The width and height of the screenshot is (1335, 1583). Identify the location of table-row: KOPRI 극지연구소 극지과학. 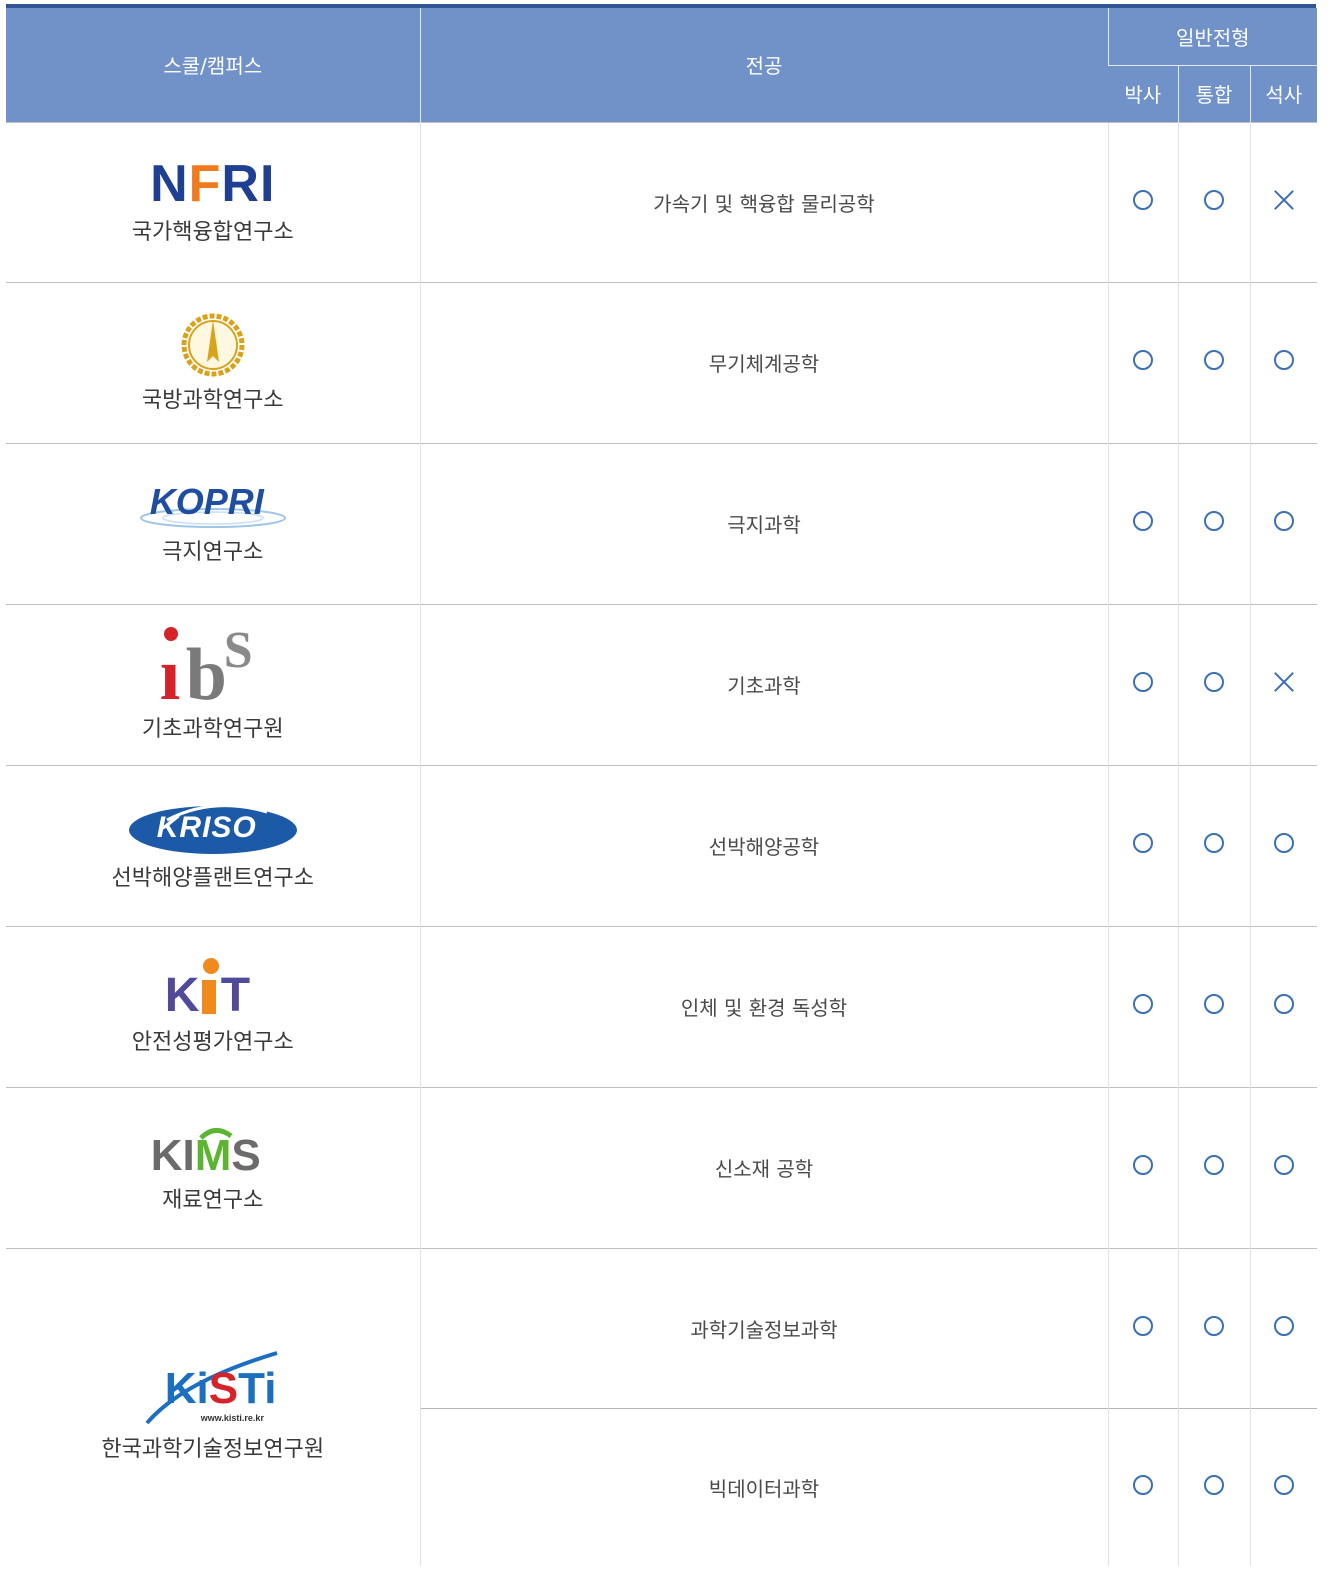
(661, 523).